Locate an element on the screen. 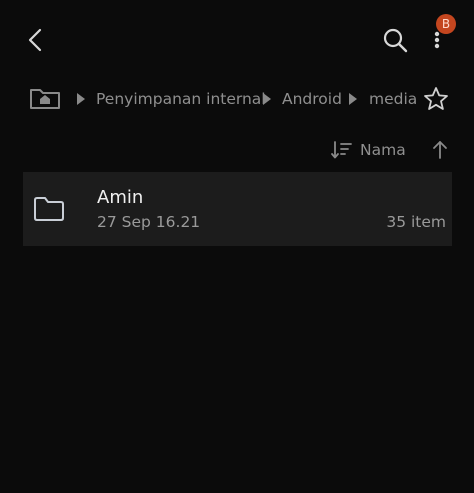  sort-by-name-label: Nama is located at coordinates (383, 150).